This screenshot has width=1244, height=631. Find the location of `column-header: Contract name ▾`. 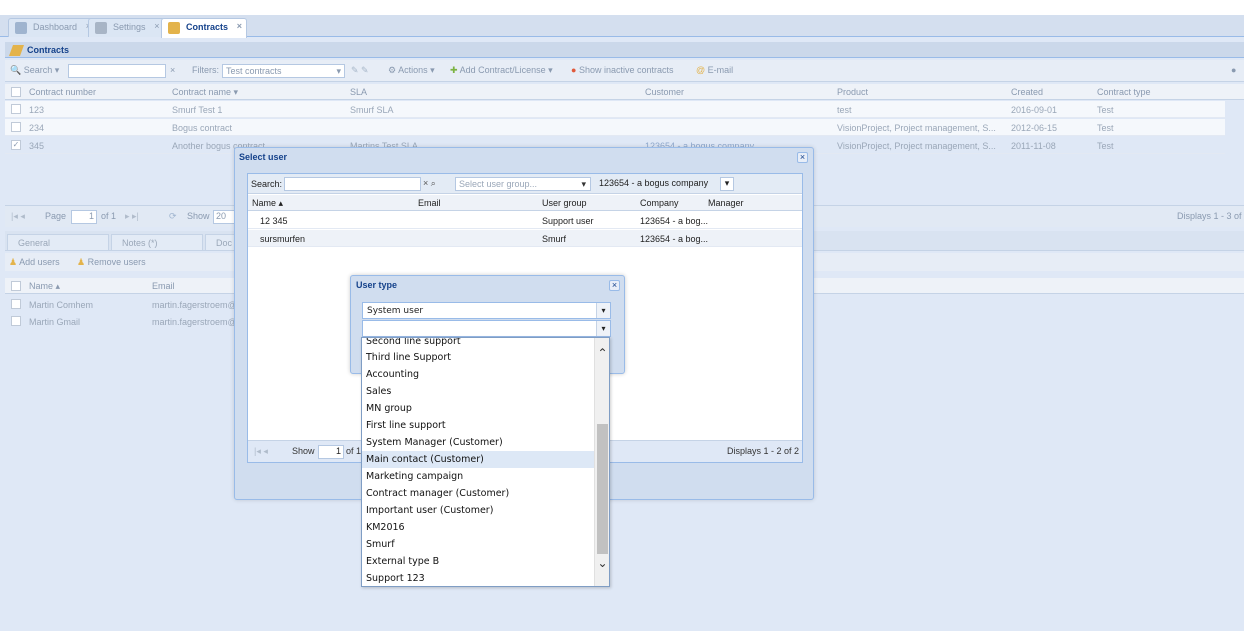

column-header: Contract name ▾ is located at coordinates (205, 92).